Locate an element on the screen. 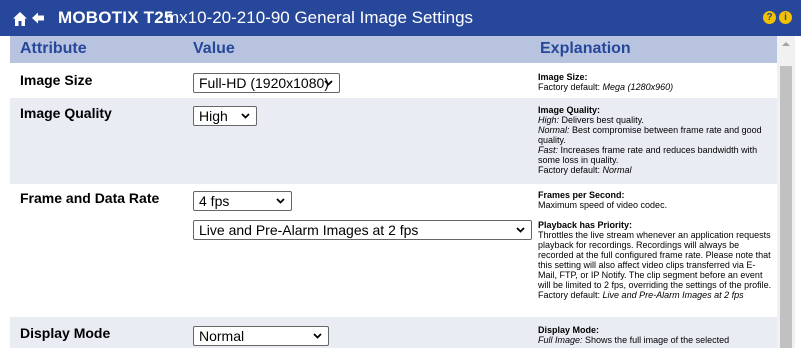  image-size-value: Full-HD (1920x1080) is located at coordinates (264, 83).